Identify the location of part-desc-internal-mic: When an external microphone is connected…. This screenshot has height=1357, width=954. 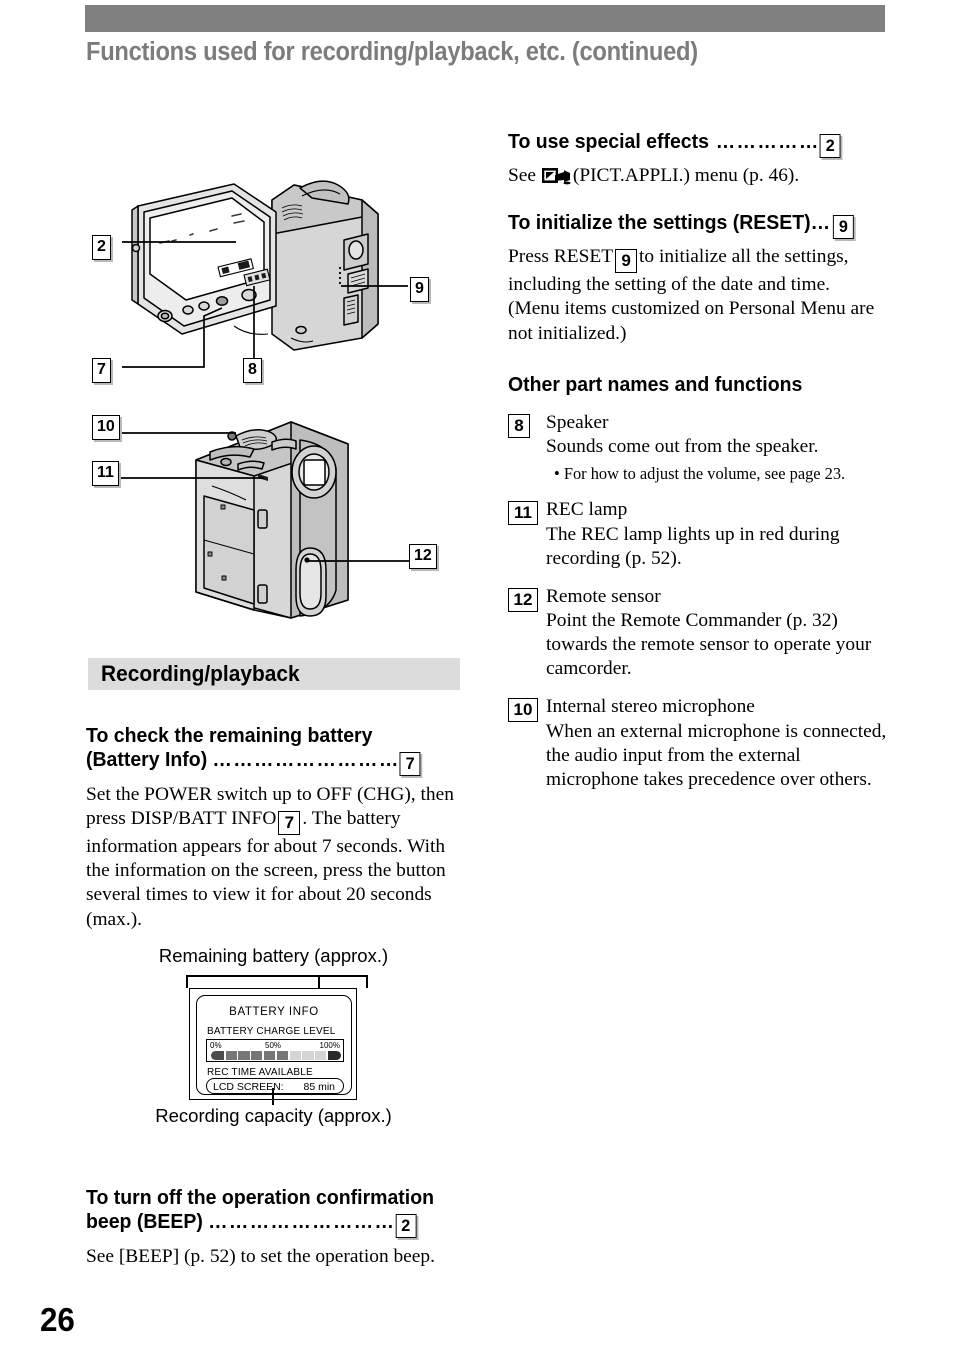
(716, 755).